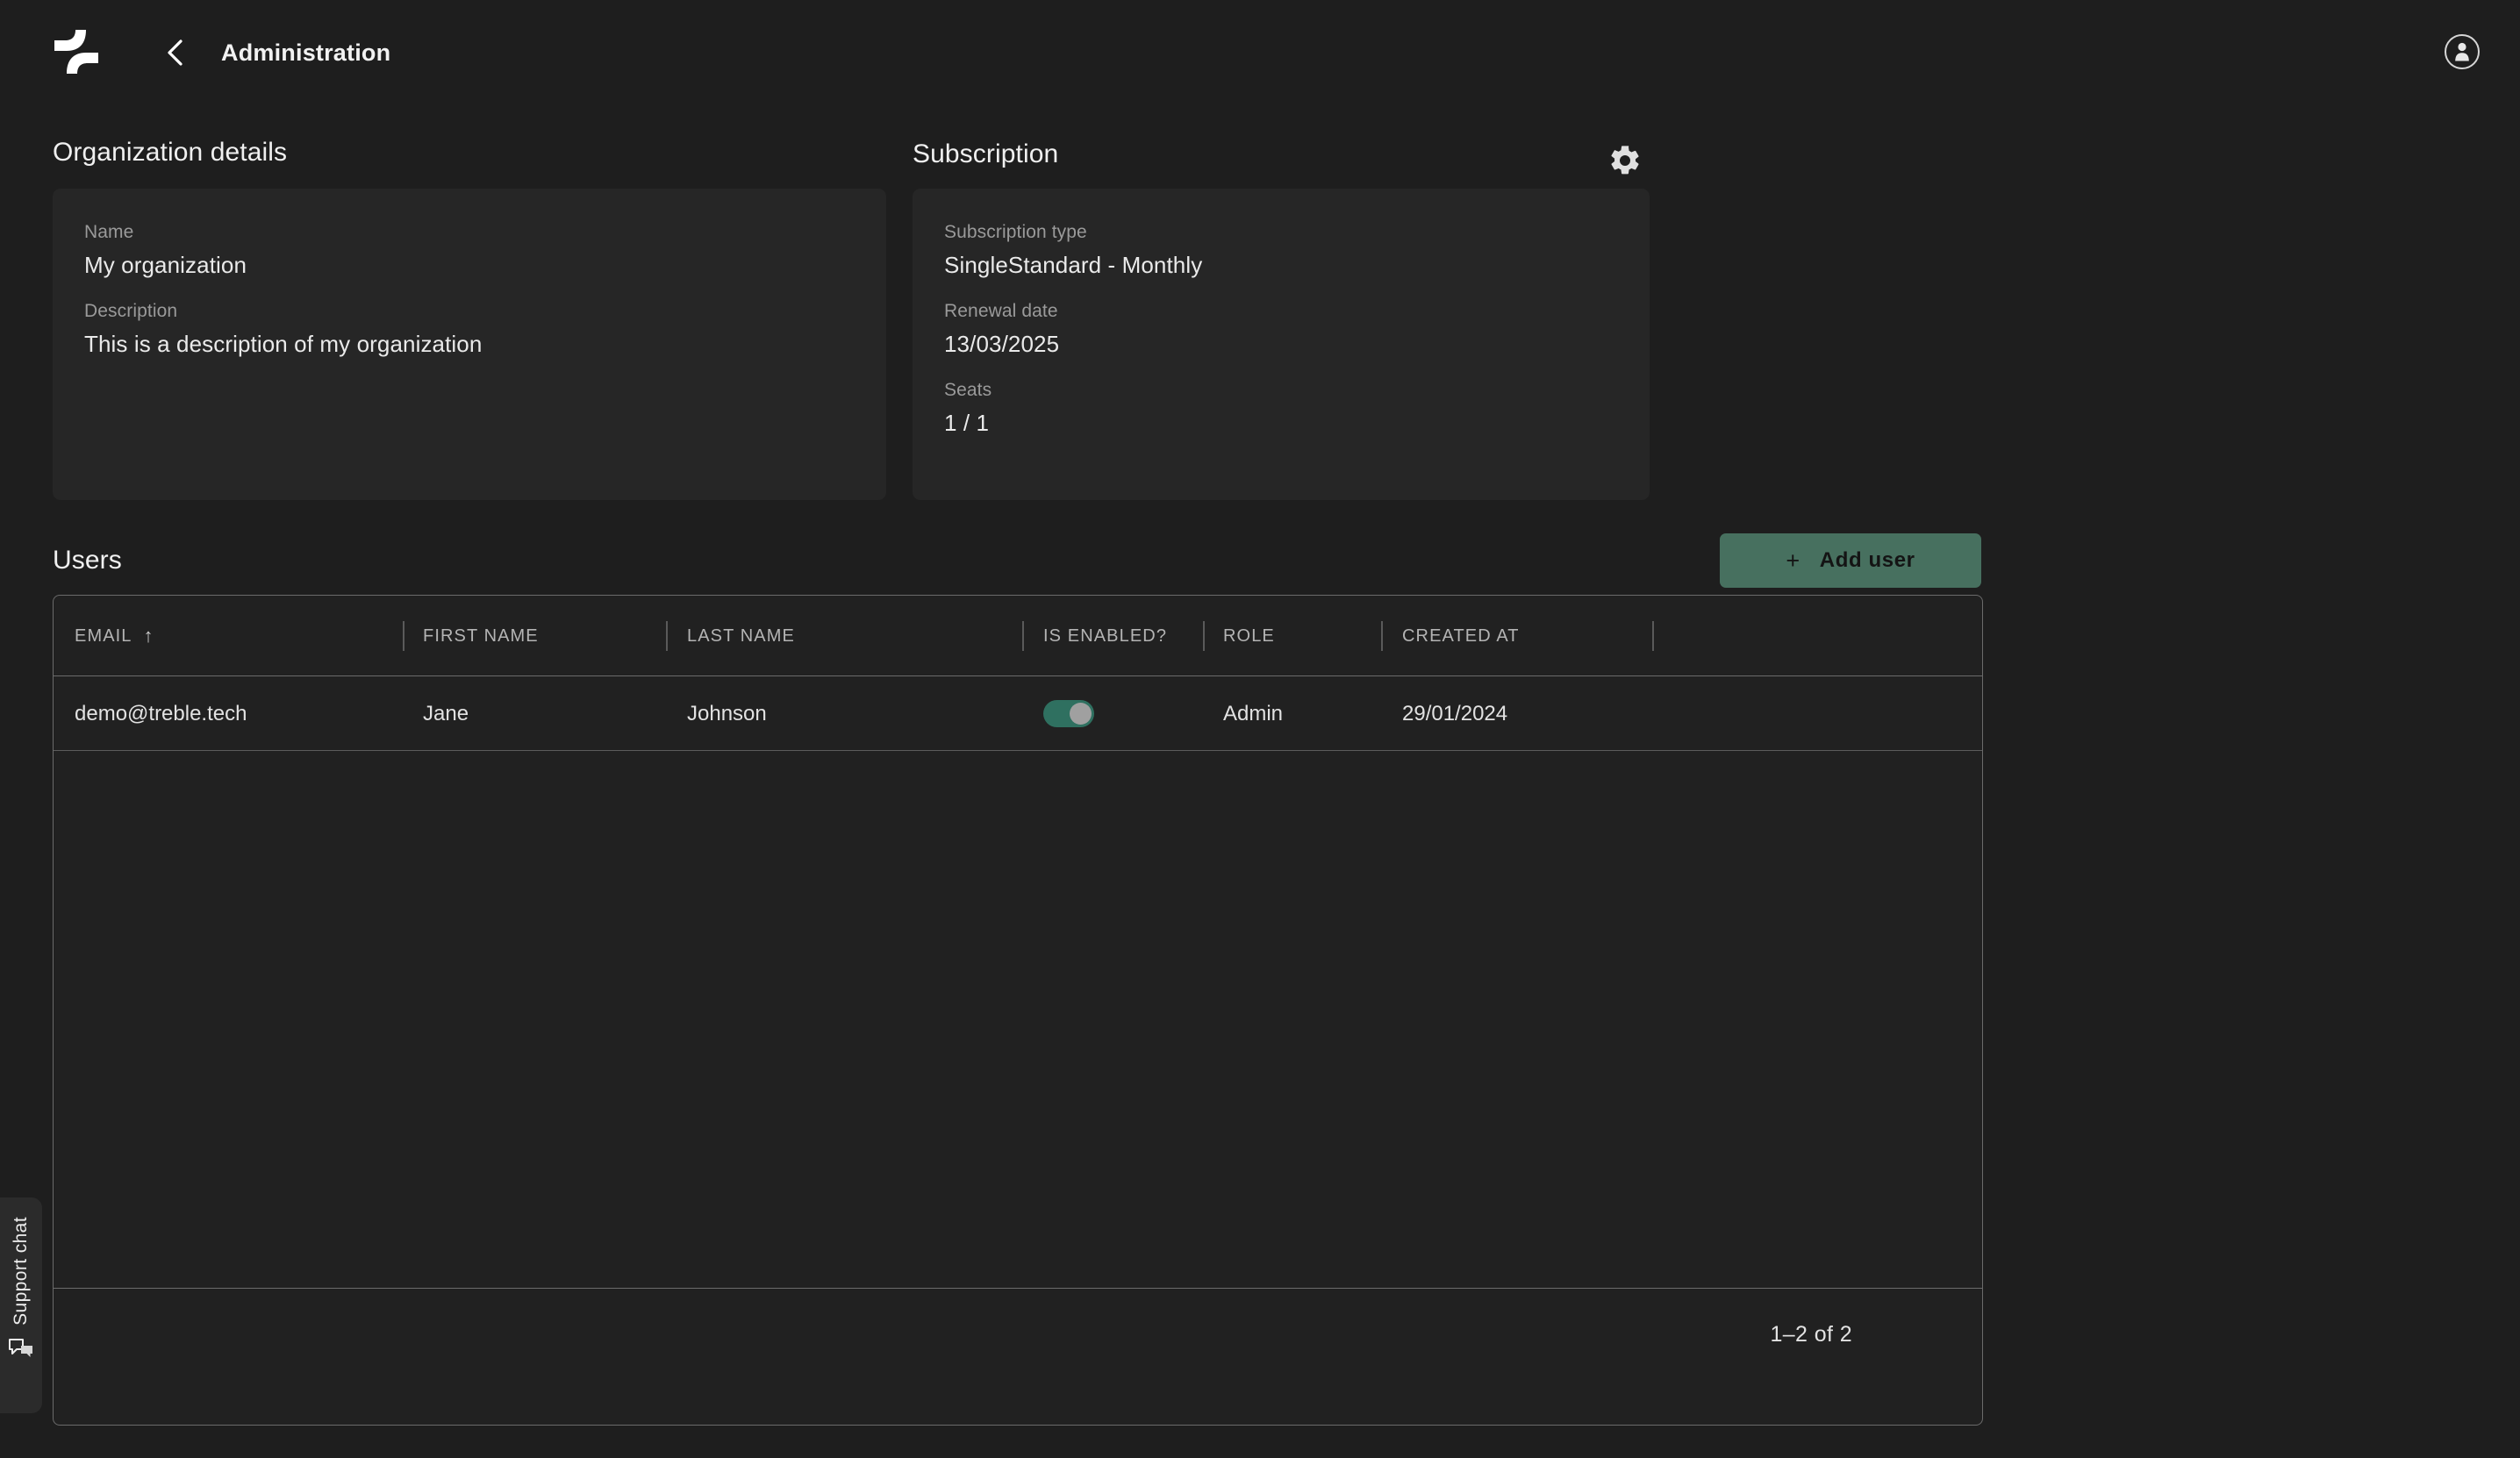 The image size is (2520, 1458). Describe the element at coordinates (21, 1271) in the screenshot. I see `support-chat-label: Support chat` at that location.